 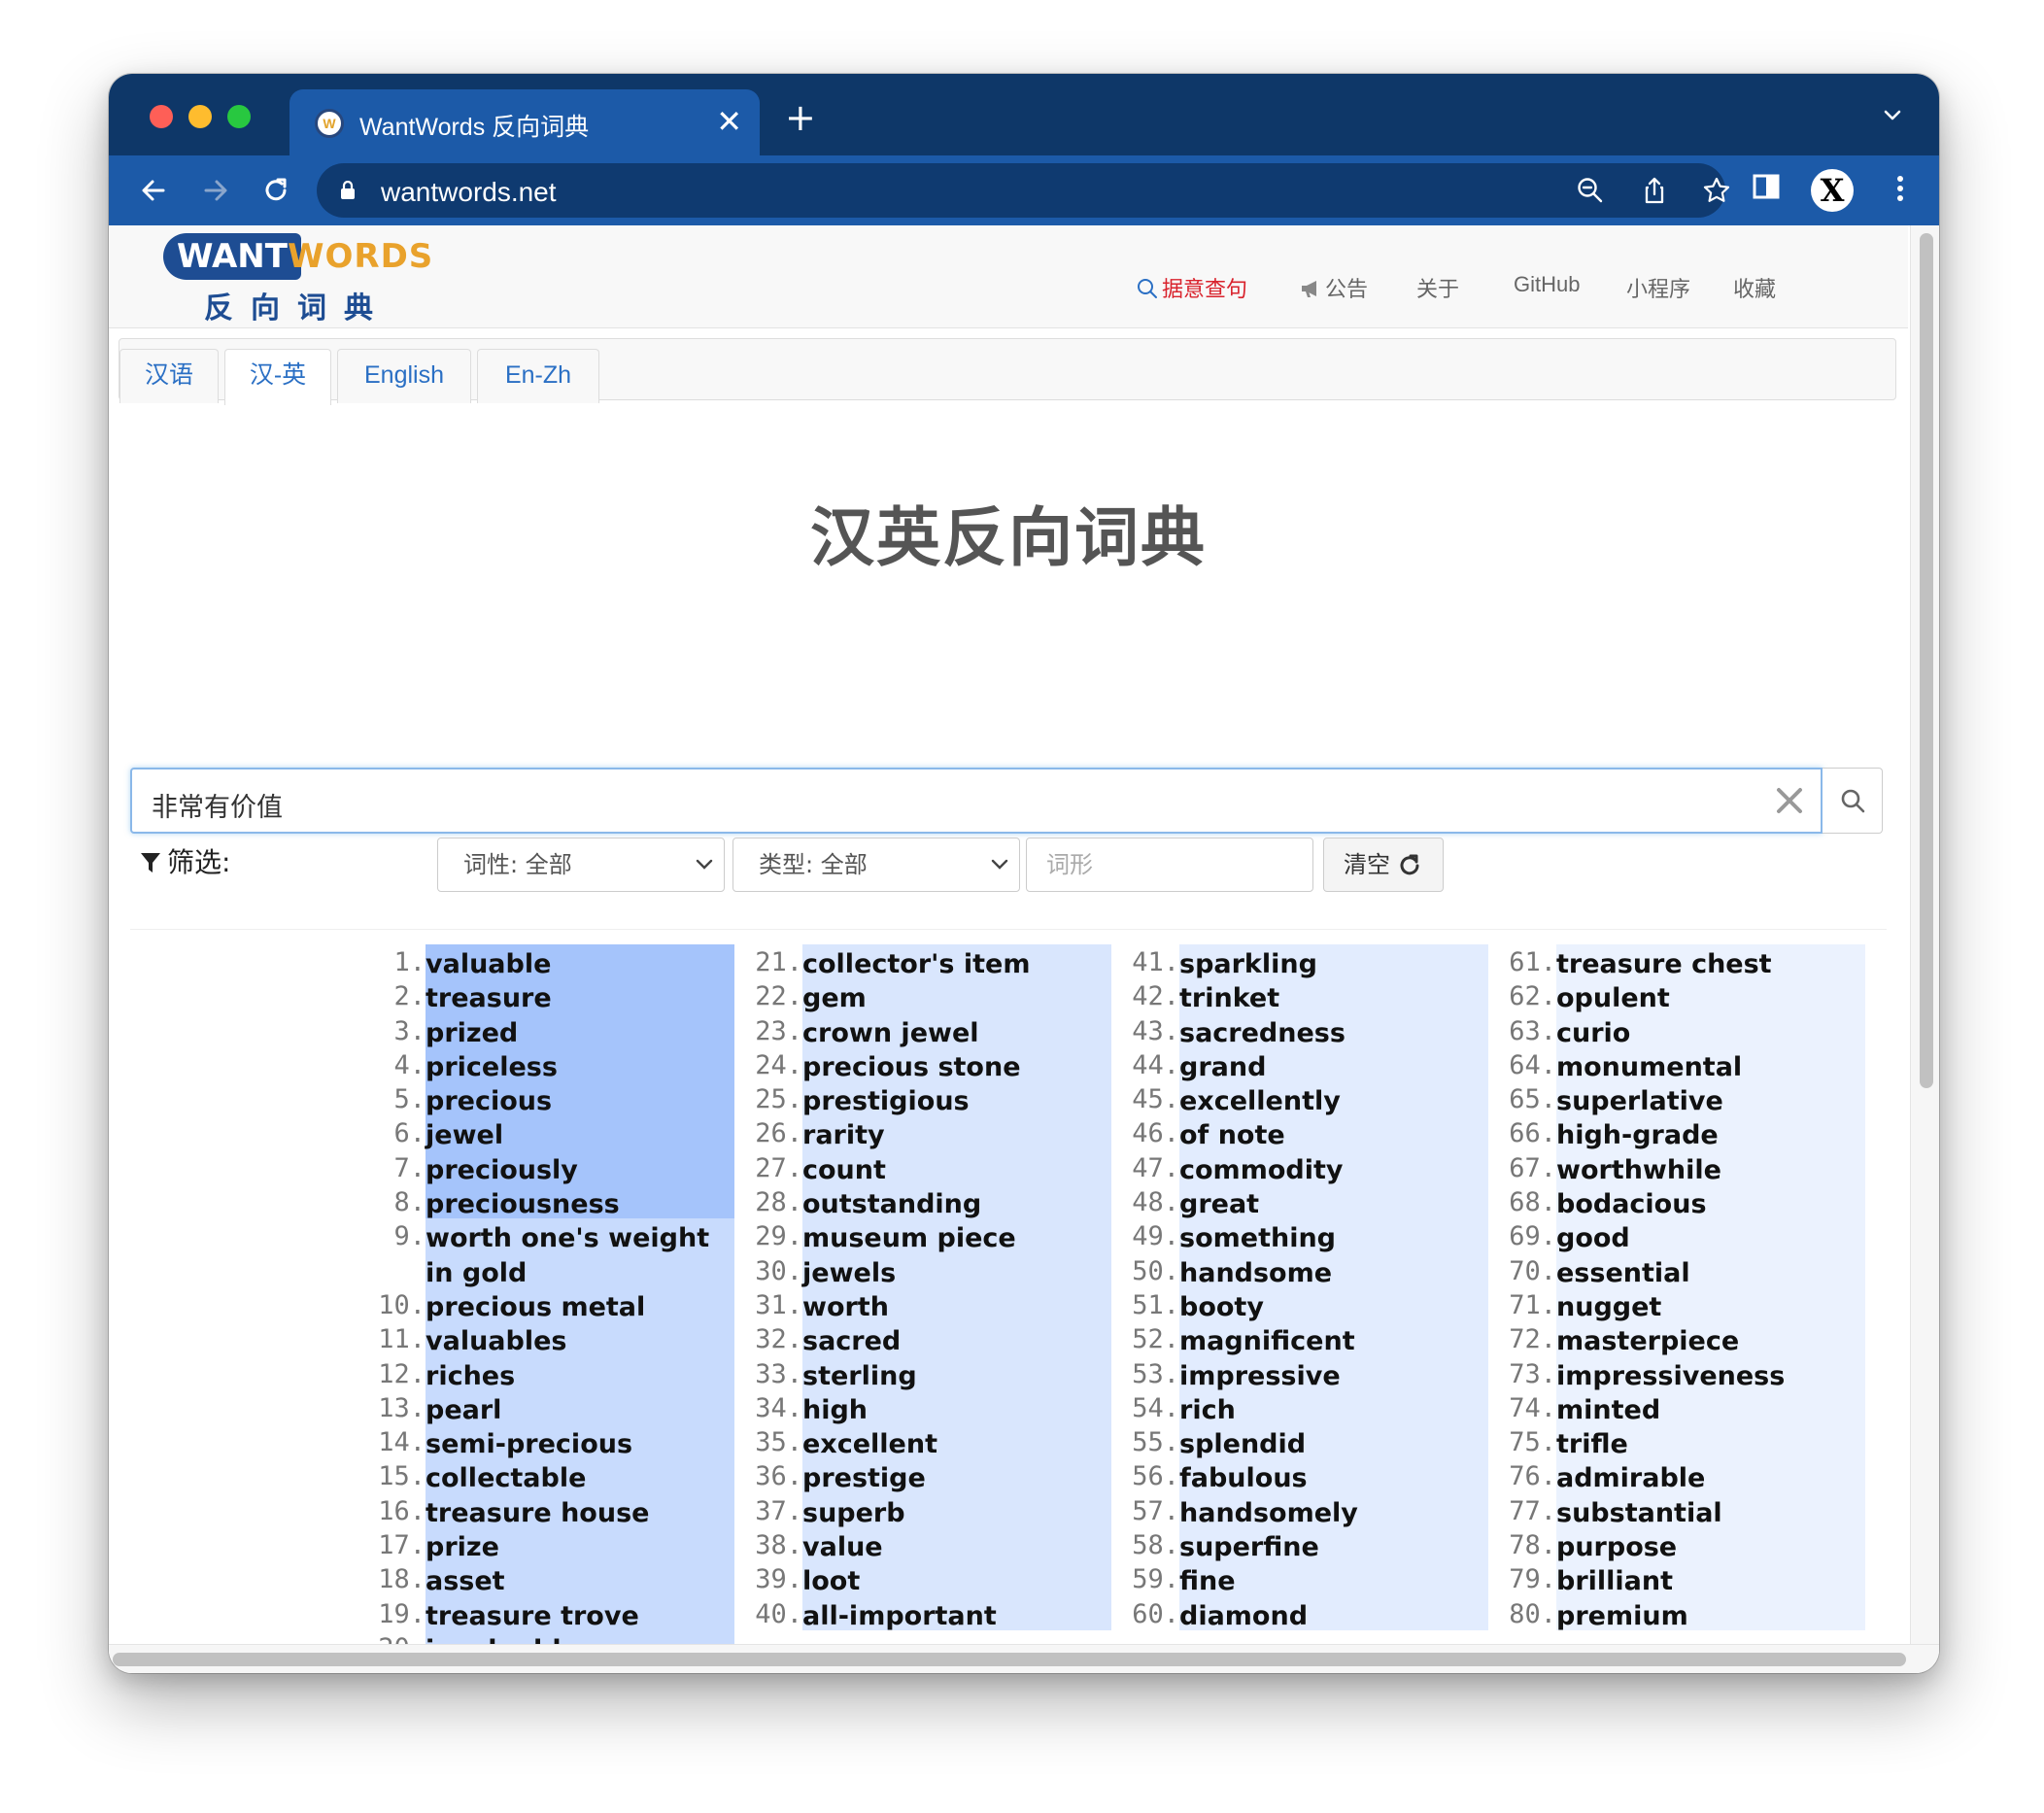 I want to click on result-item: 2. treasure, so click(x=569, y=996).